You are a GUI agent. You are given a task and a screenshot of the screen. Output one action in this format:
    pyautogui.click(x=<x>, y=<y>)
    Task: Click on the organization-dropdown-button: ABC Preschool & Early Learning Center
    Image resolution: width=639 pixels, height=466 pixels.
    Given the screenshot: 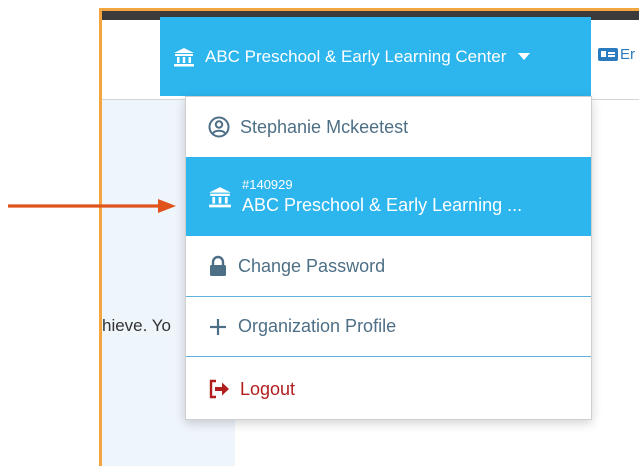 What is the action you would take?
    pyautogui.click(x=375, y=56)
    